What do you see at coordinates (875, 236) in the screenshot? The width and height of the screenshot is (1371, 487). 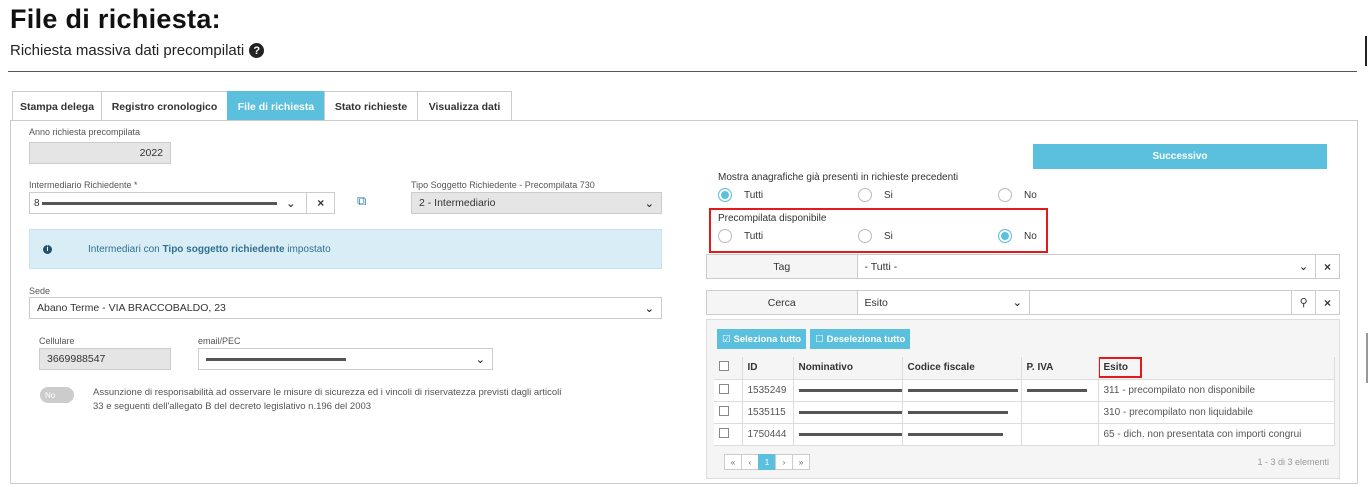 I see `radio-precompilata-si: Si` at bounding box center [875, 236].